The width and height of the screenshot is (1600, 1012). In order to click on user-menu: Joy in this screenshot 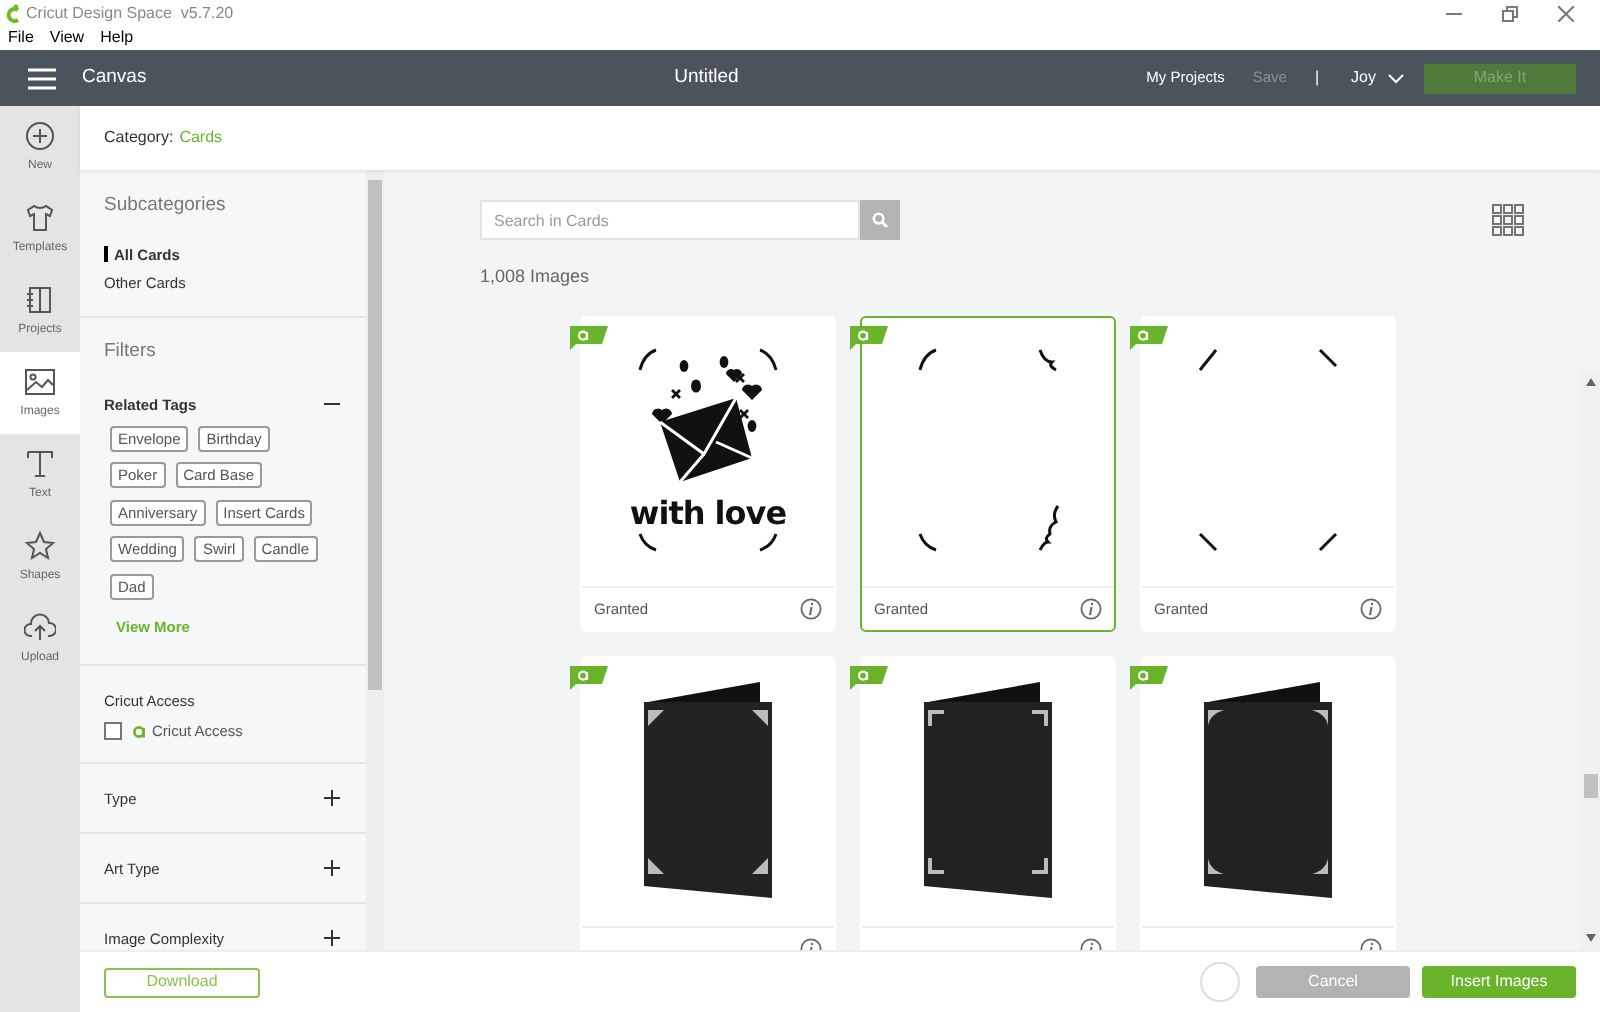, I will do `click(1377, 78)`.